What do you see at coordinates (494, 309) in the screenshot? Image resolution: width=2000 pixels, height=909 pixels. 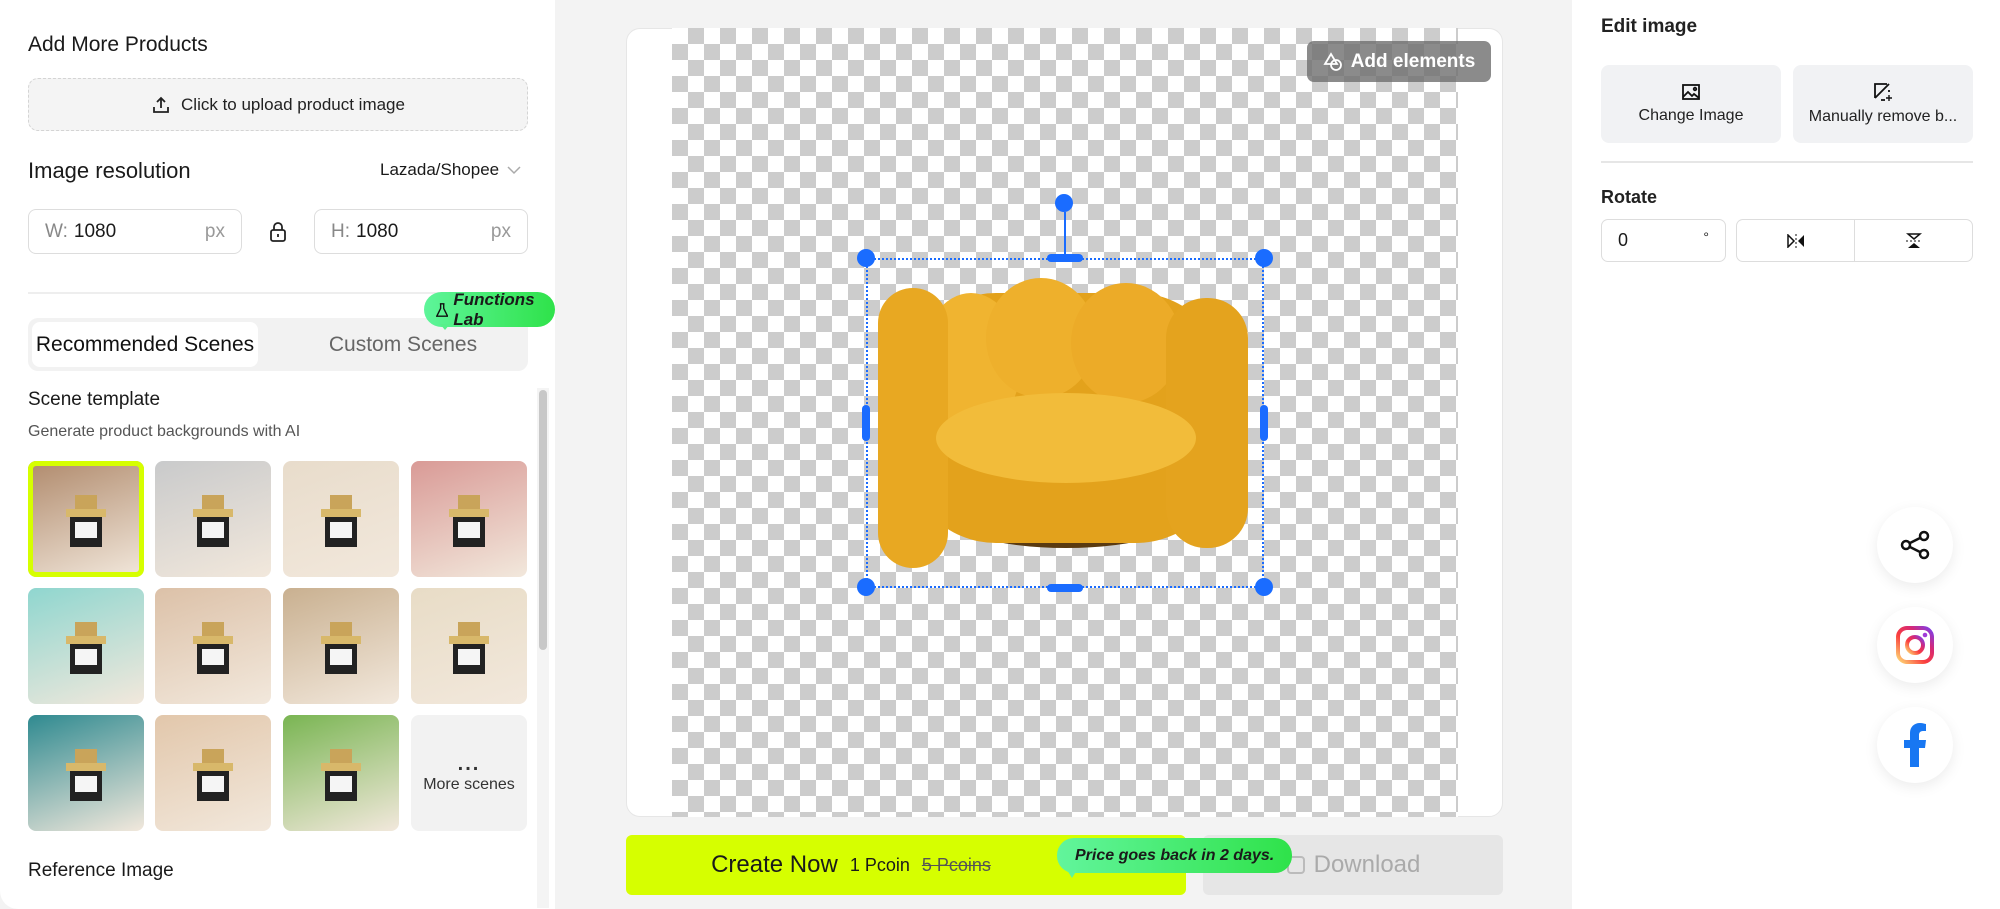 I see `badge-label: Functions Lab` at bounding box center [494, 309].